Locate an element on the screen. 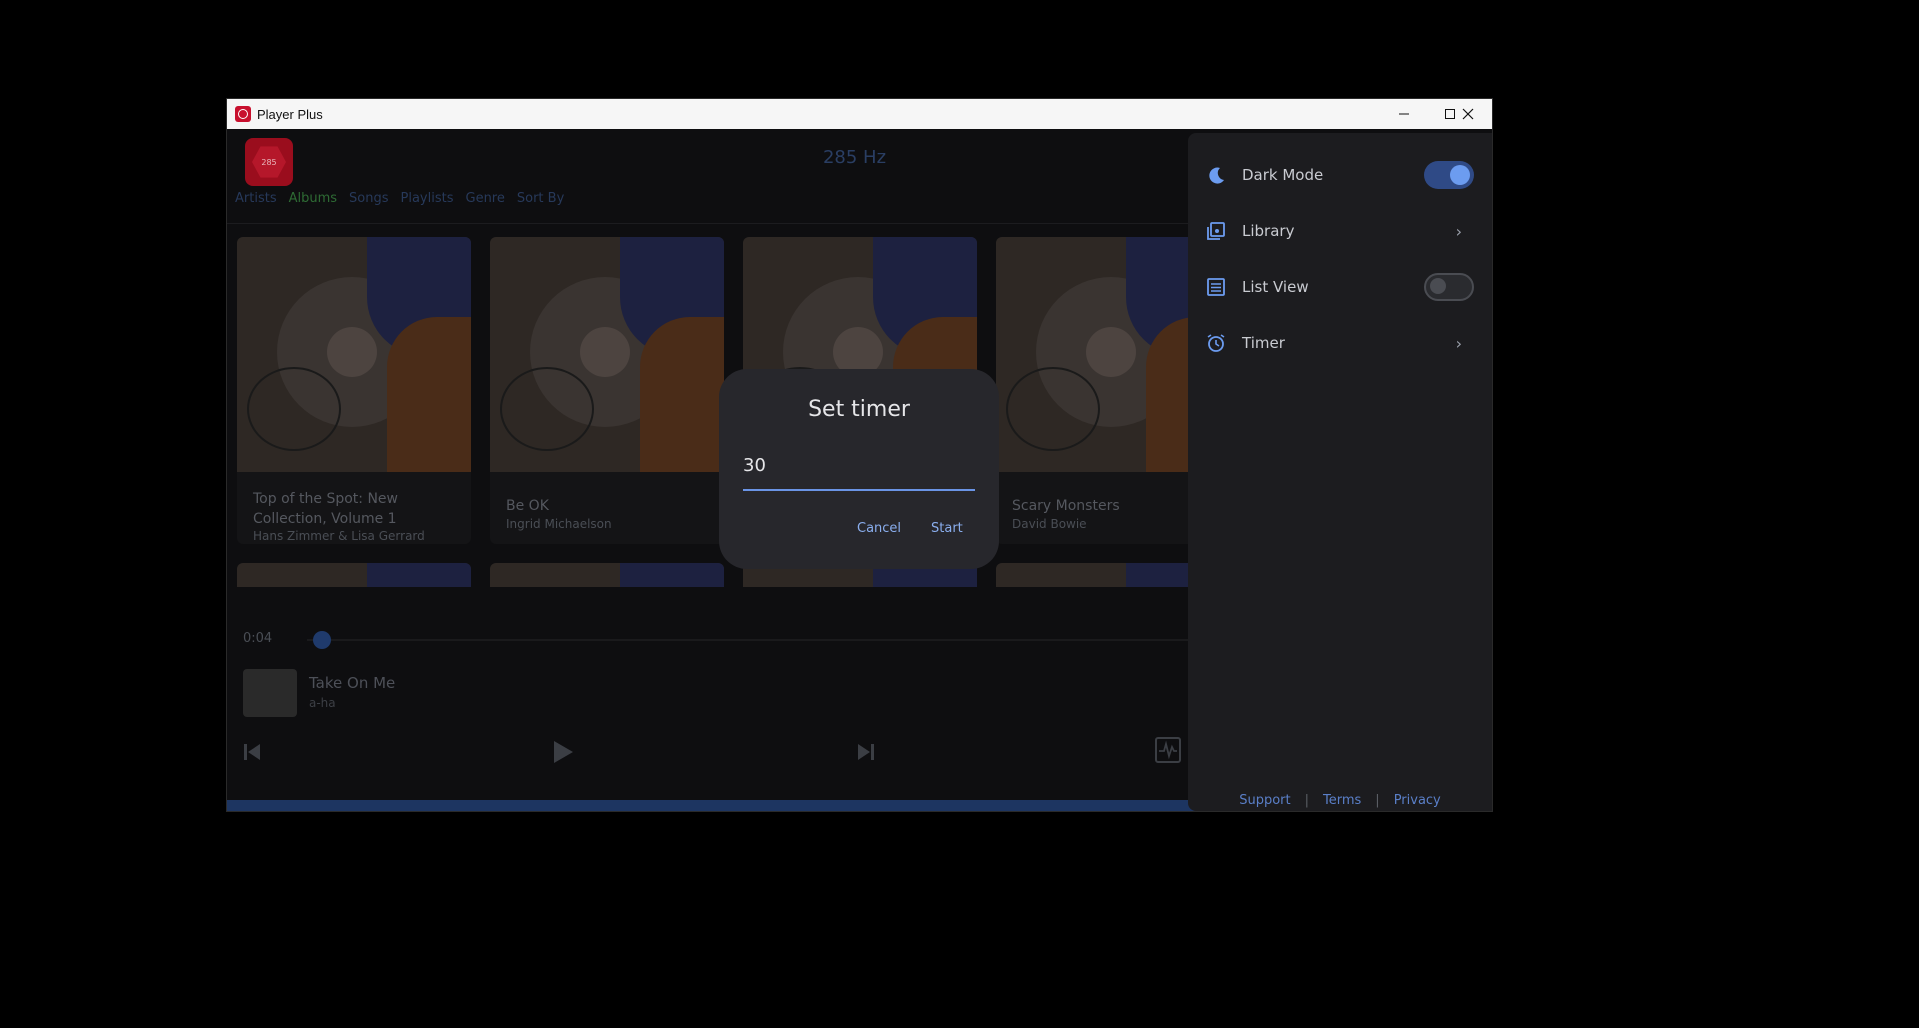 Image resolution: width=1919 pixels, height=1028 pixels. drawer-footer: Support | Terms | Privacy is located at coordinates (1340, 800).